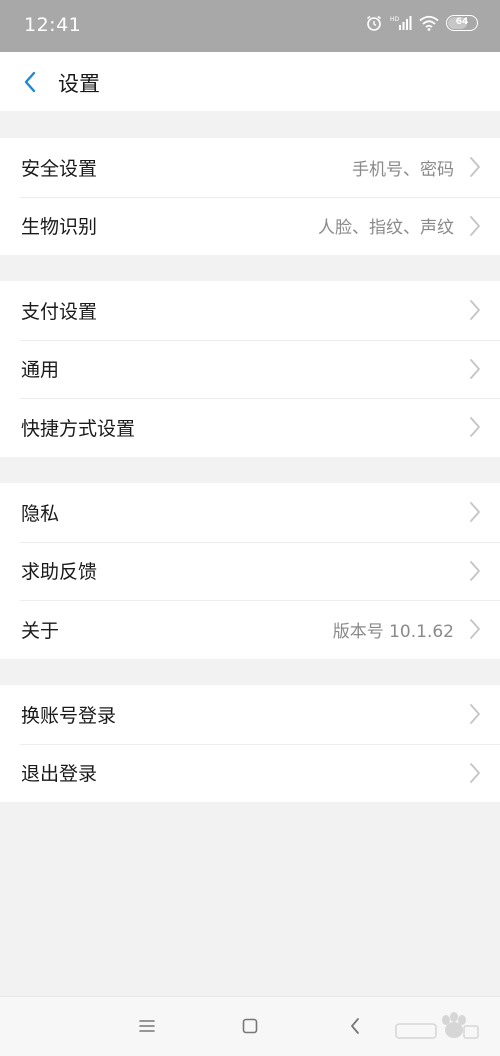 The height and width of the screenshot is (1056, 500). I want to click on settings-item-label: 求助反馈, so click(59, 572).